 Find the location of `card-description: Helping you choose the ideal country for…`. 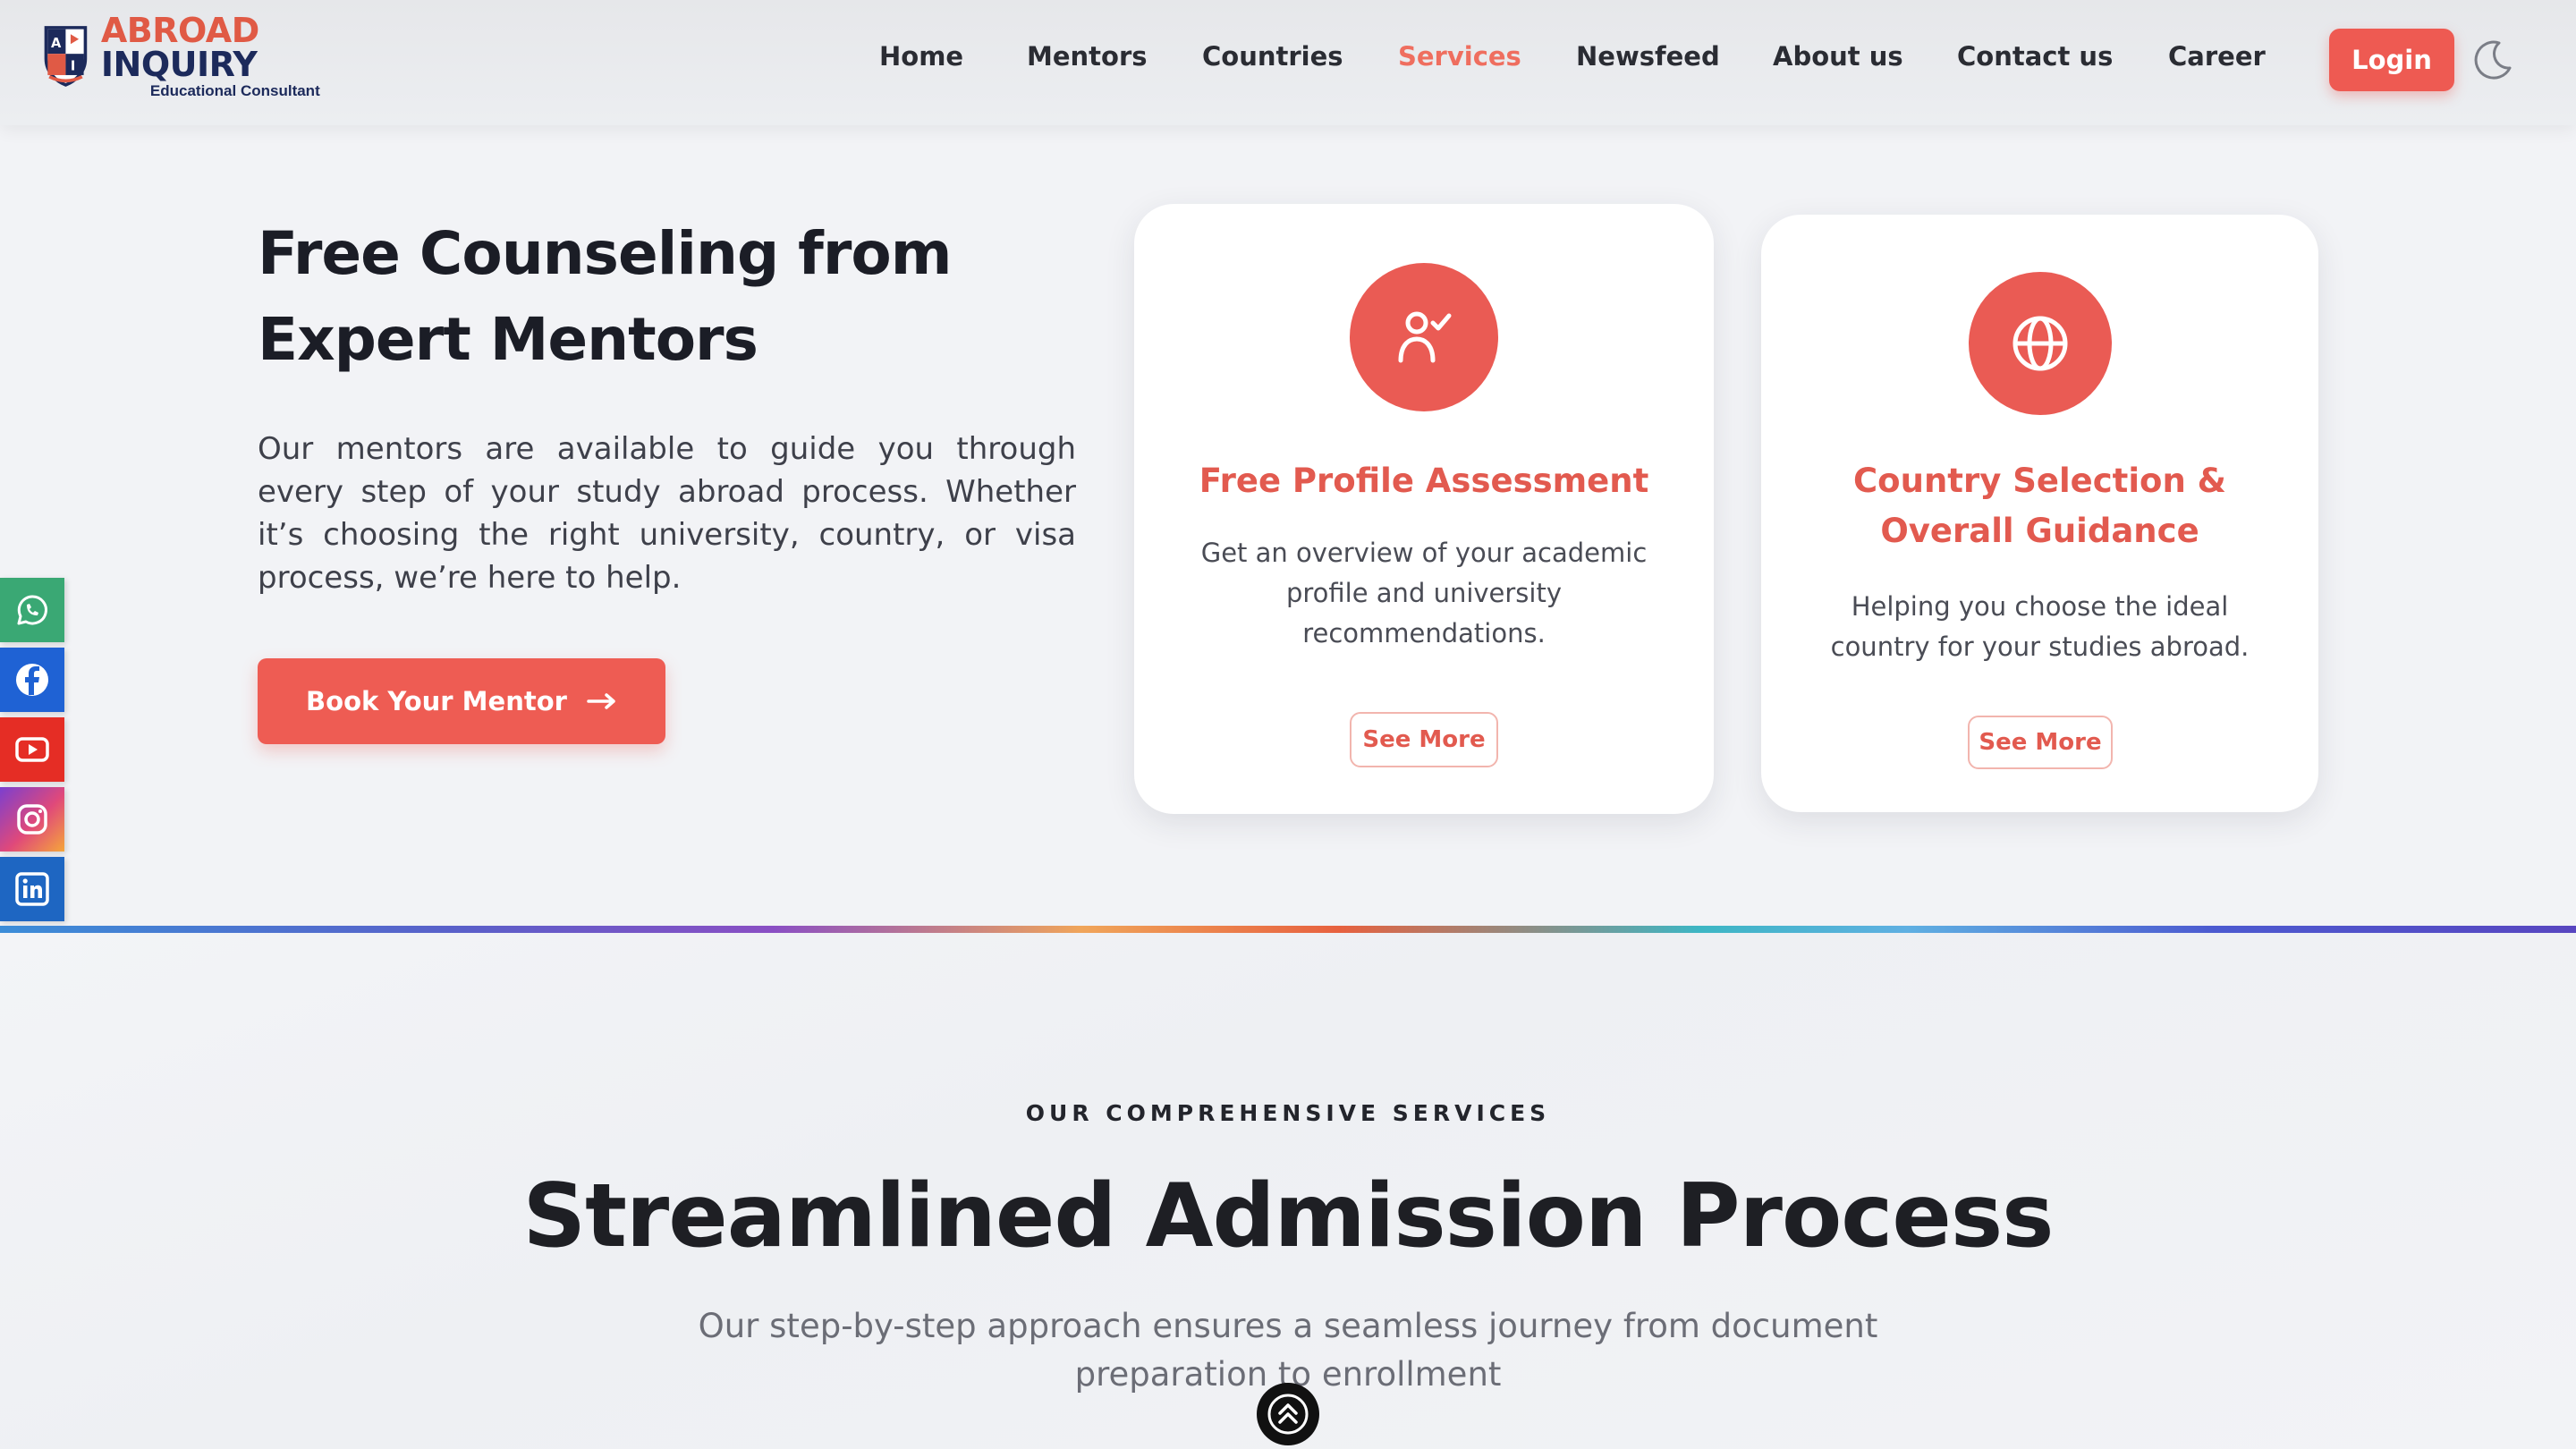

card-description: Helping you choose the ideal country for… is located at coordinates (2040, 626).